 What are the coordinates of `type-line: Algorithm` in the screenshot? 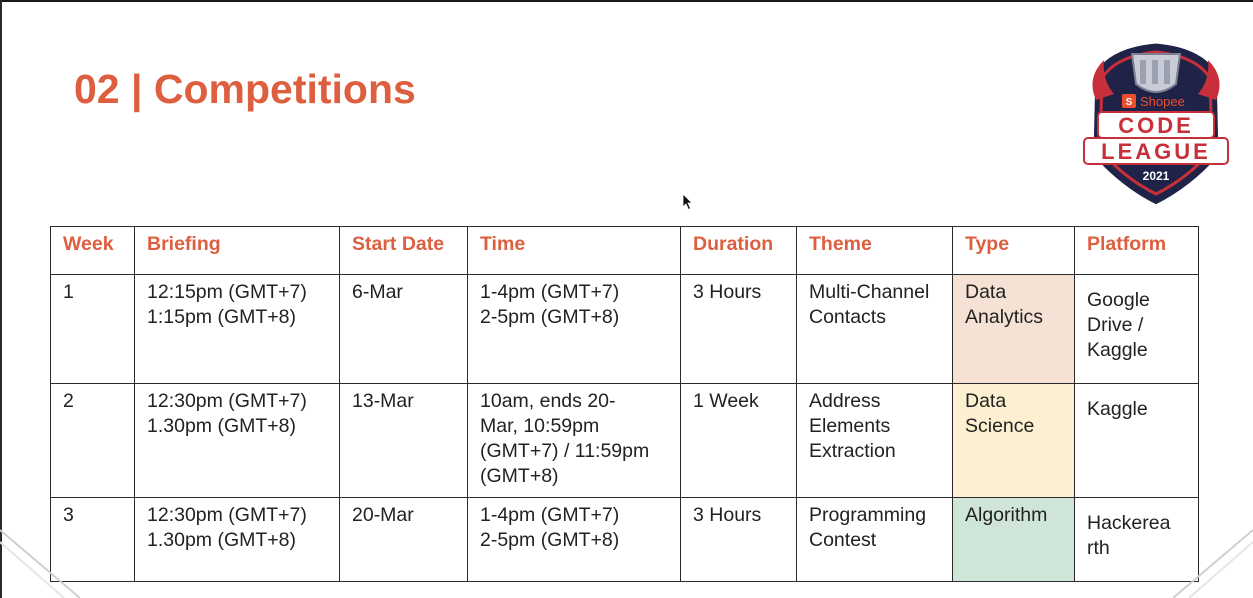 It's located at (1006, 515).